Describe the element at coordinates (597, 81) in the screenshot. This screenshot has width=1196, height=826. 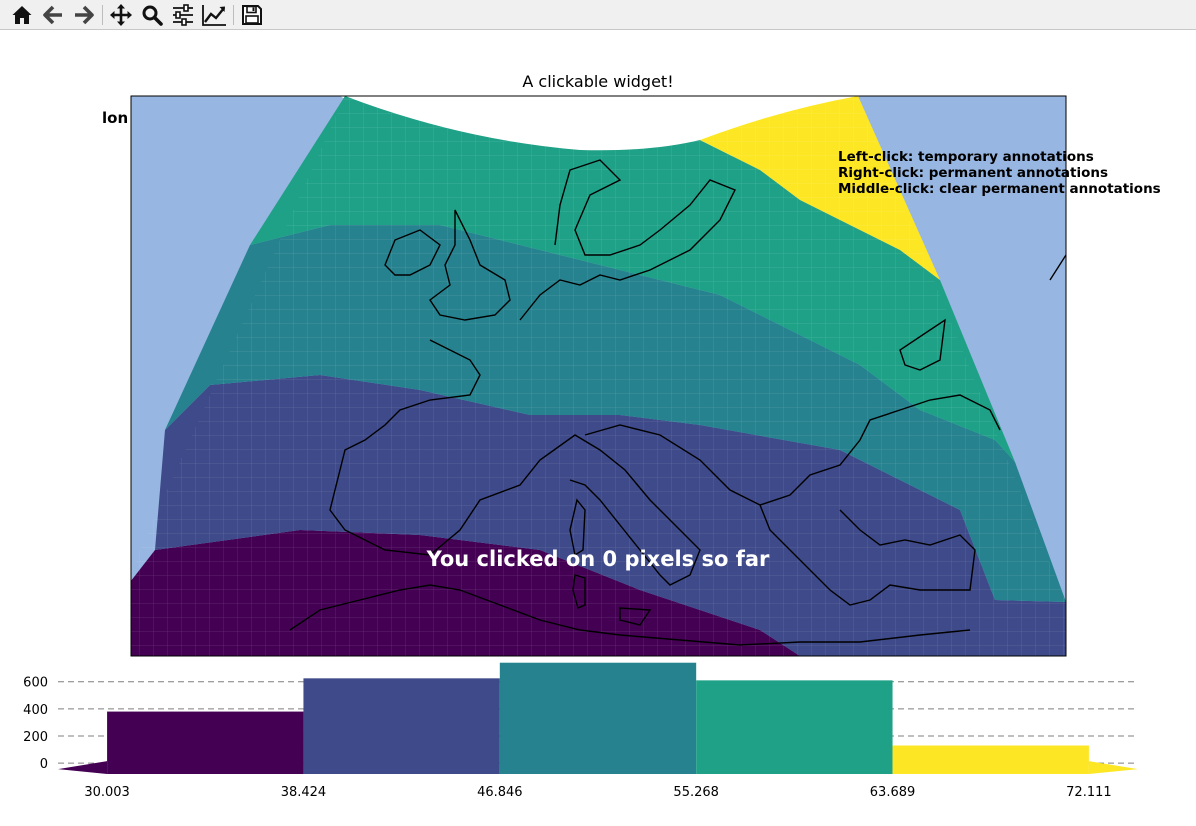
I see `map-title: A clickable widget!` at that location.